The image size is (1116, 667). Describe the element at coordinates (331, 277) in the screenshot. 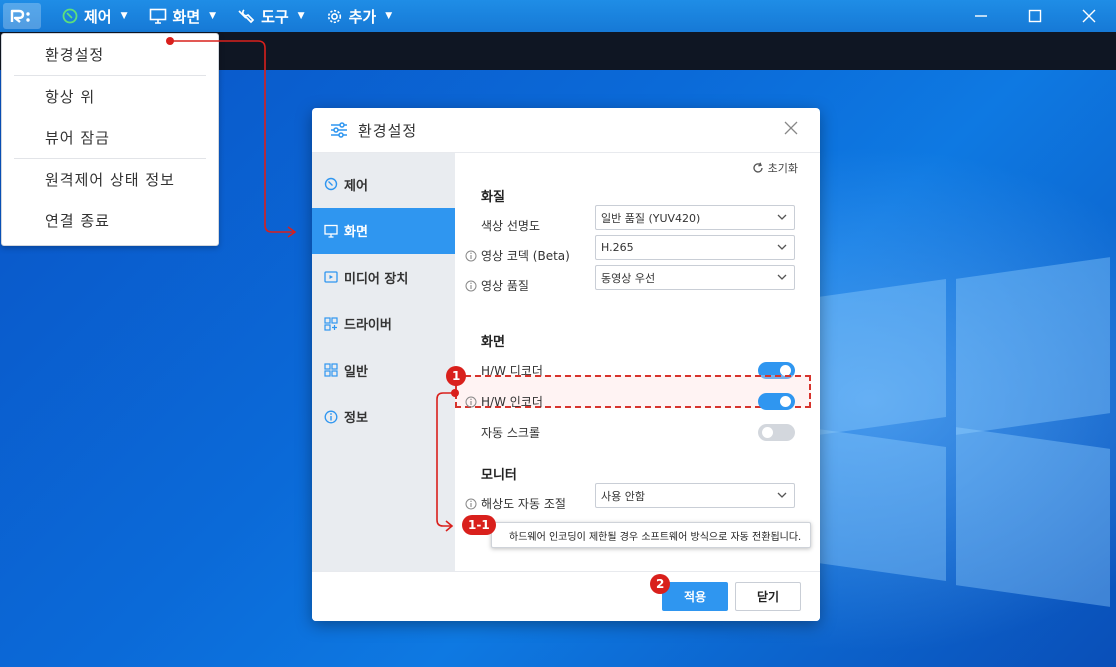

I see `media-icon` at that location.